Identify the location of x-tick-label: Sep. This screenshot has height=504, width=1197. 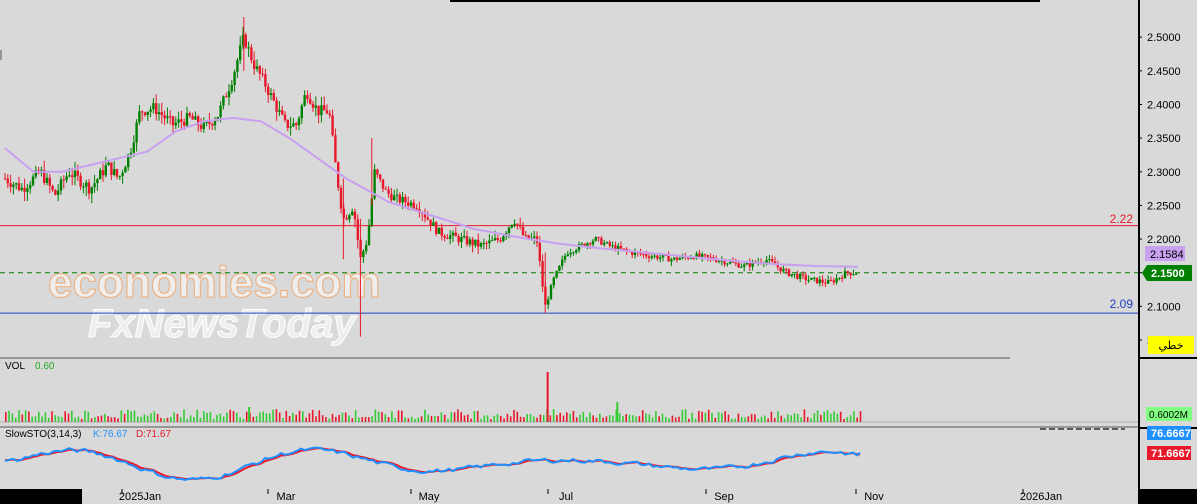
(724, 497).